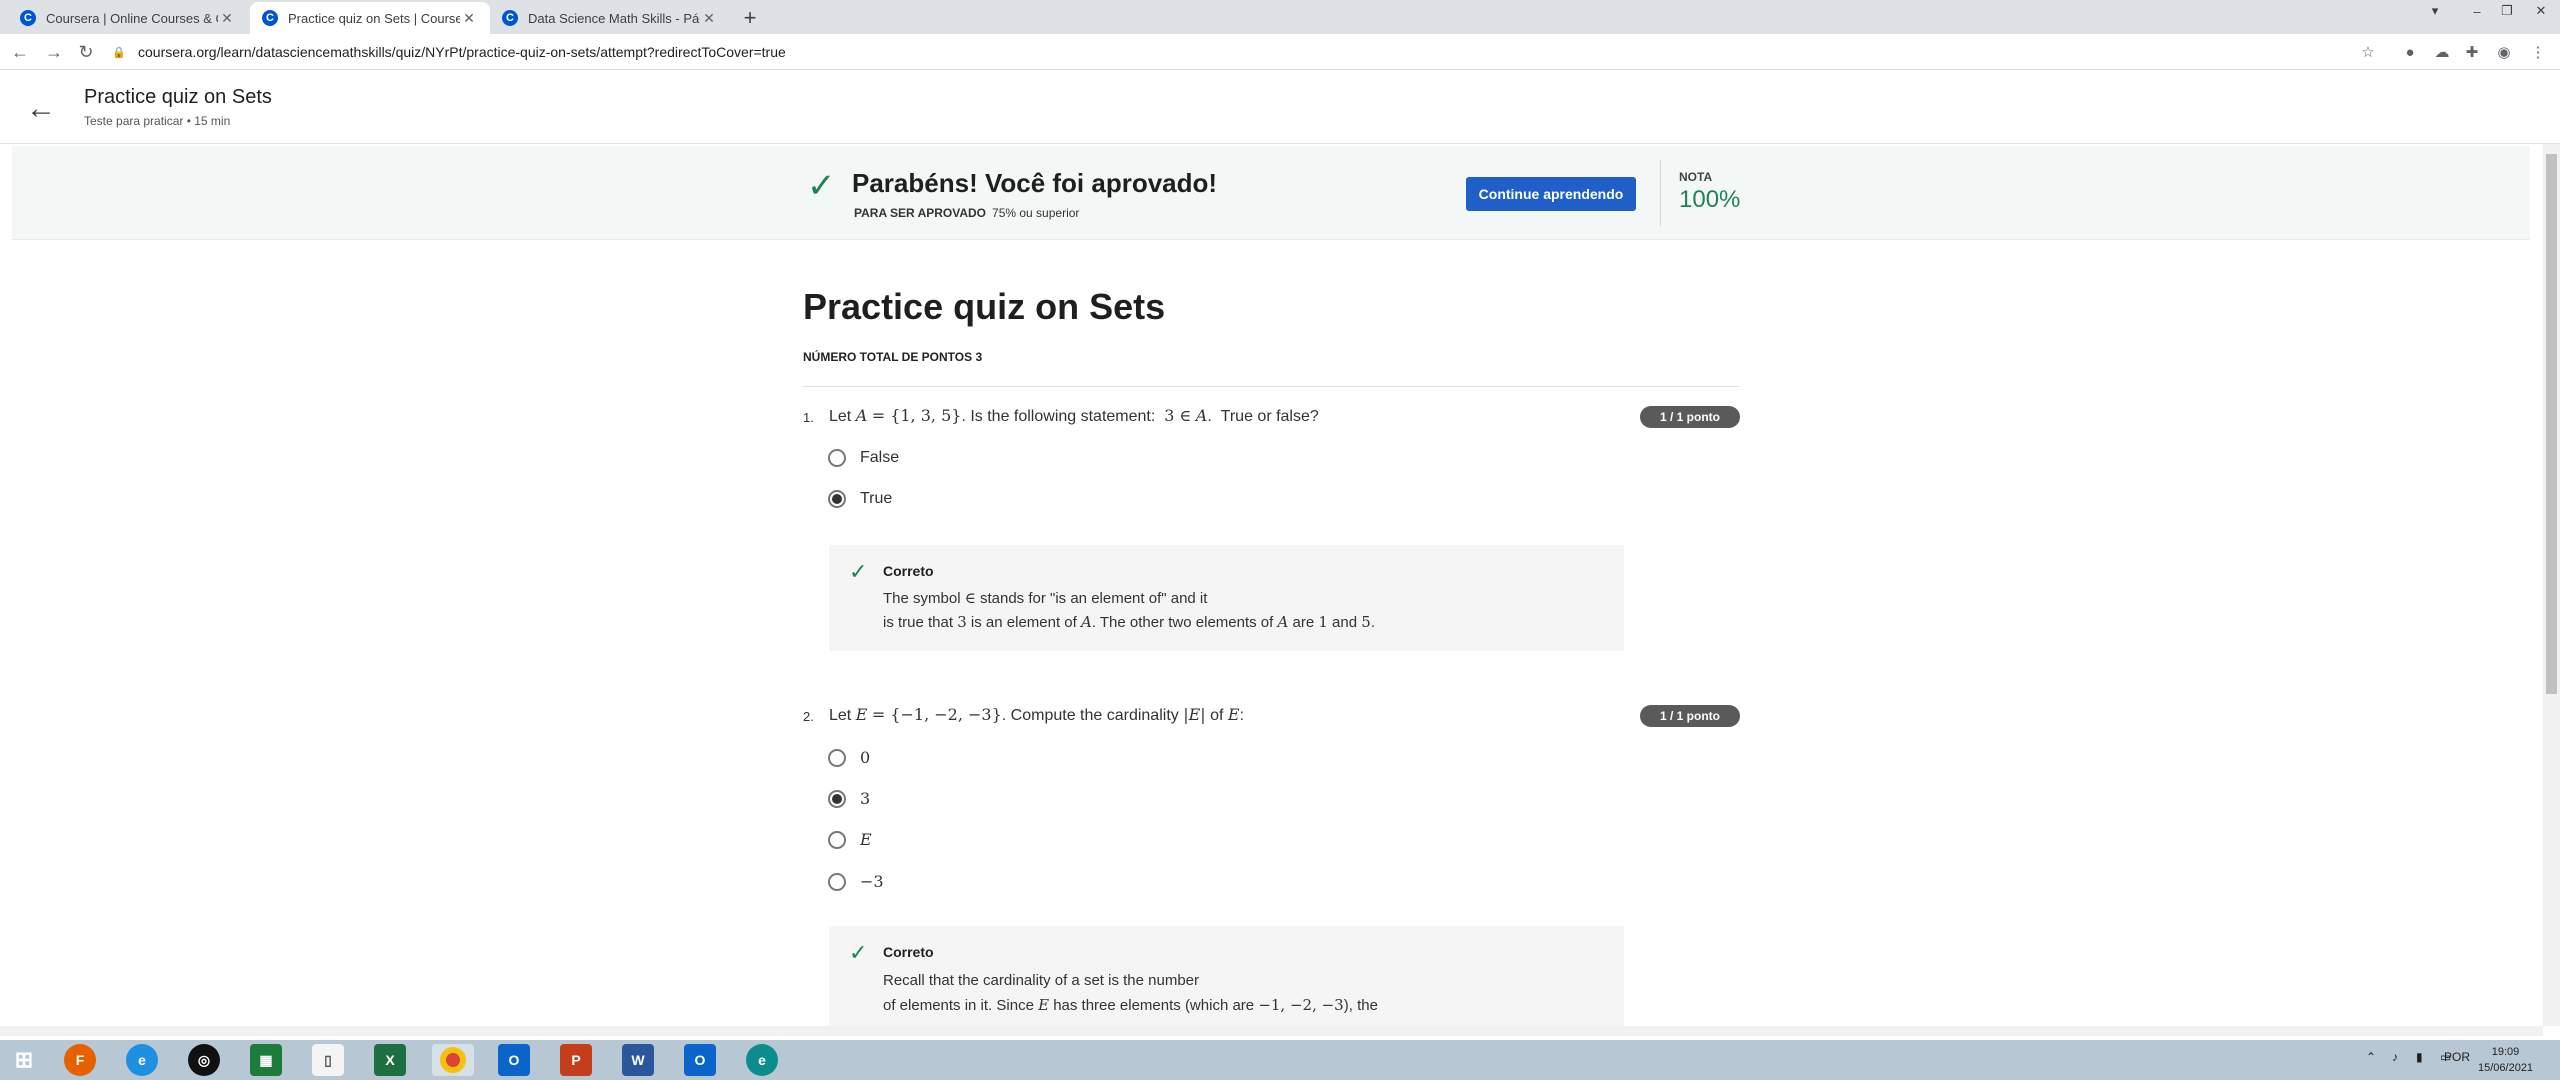 Image resolution: width=2560 pixels, height=1080 pixels. I want to click on page-title: Practice quiz on Sets, so click(178, 97).